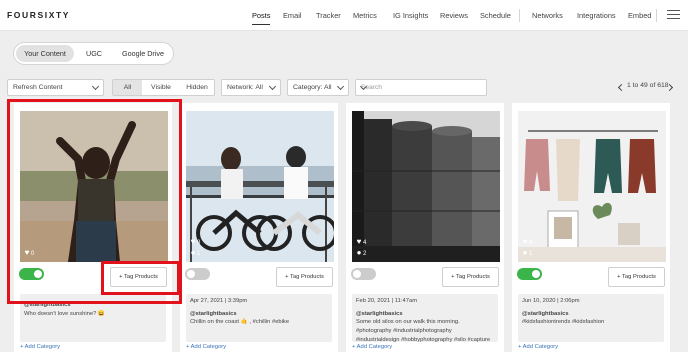 The image size is (688, 352). What do you see at coordinates (563, 322) in the screenshot?
I see `post-caption: #kidsfashiontrends #kidsfashion` at bounding box center [563, 322].